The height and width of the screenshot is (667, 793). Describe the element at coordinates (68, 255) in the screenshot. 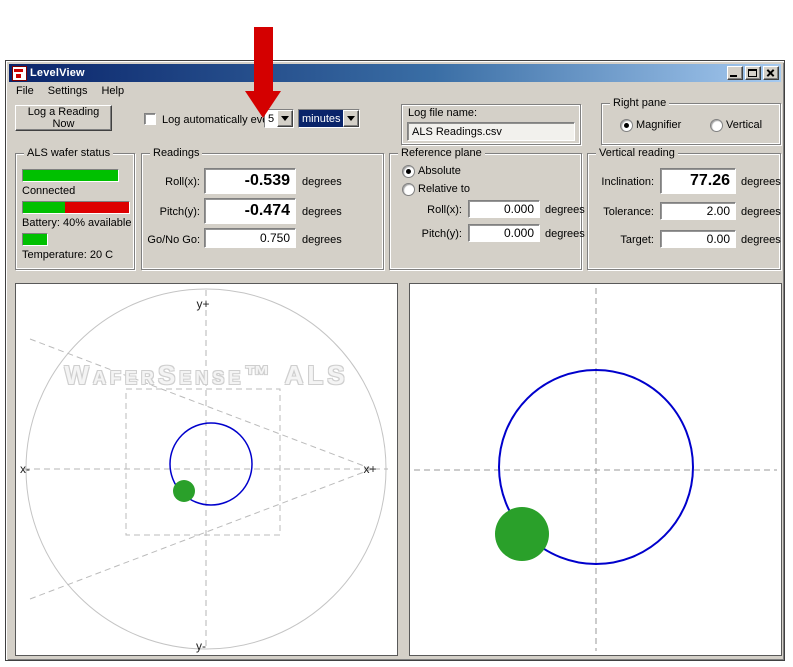

I see `temperature-status: Temperature: 20 C` at that location.